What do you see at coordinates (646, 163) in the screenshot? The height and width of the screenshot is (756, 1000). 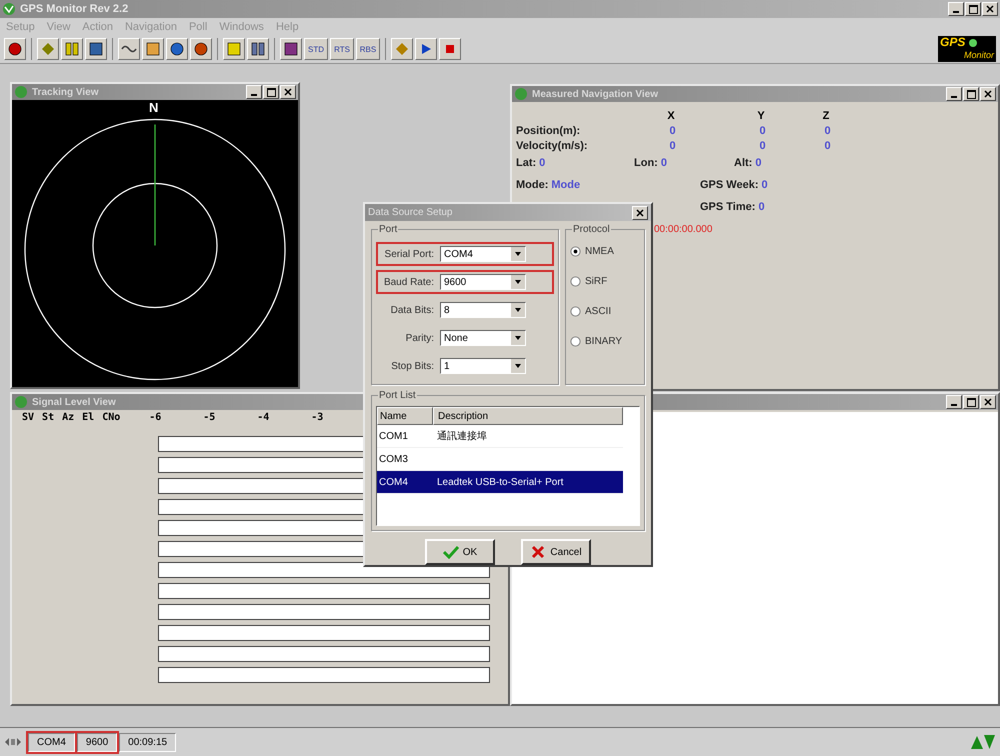 I see `field-label: Lon:` at bounding box center [646, 163].